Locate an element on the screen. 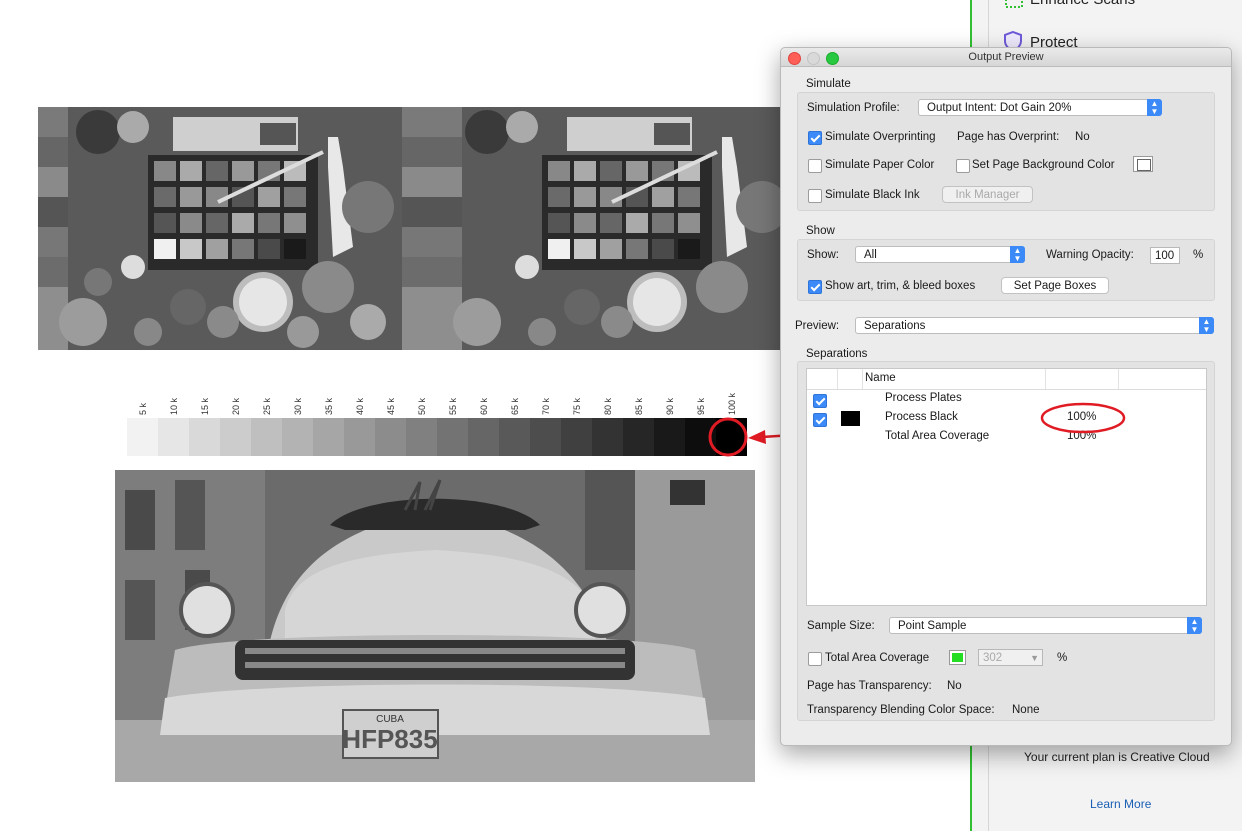 This screenshot has height=831, width=1242. tac-value-combo: 302 ▼ is located at coordinates (1010, 657).